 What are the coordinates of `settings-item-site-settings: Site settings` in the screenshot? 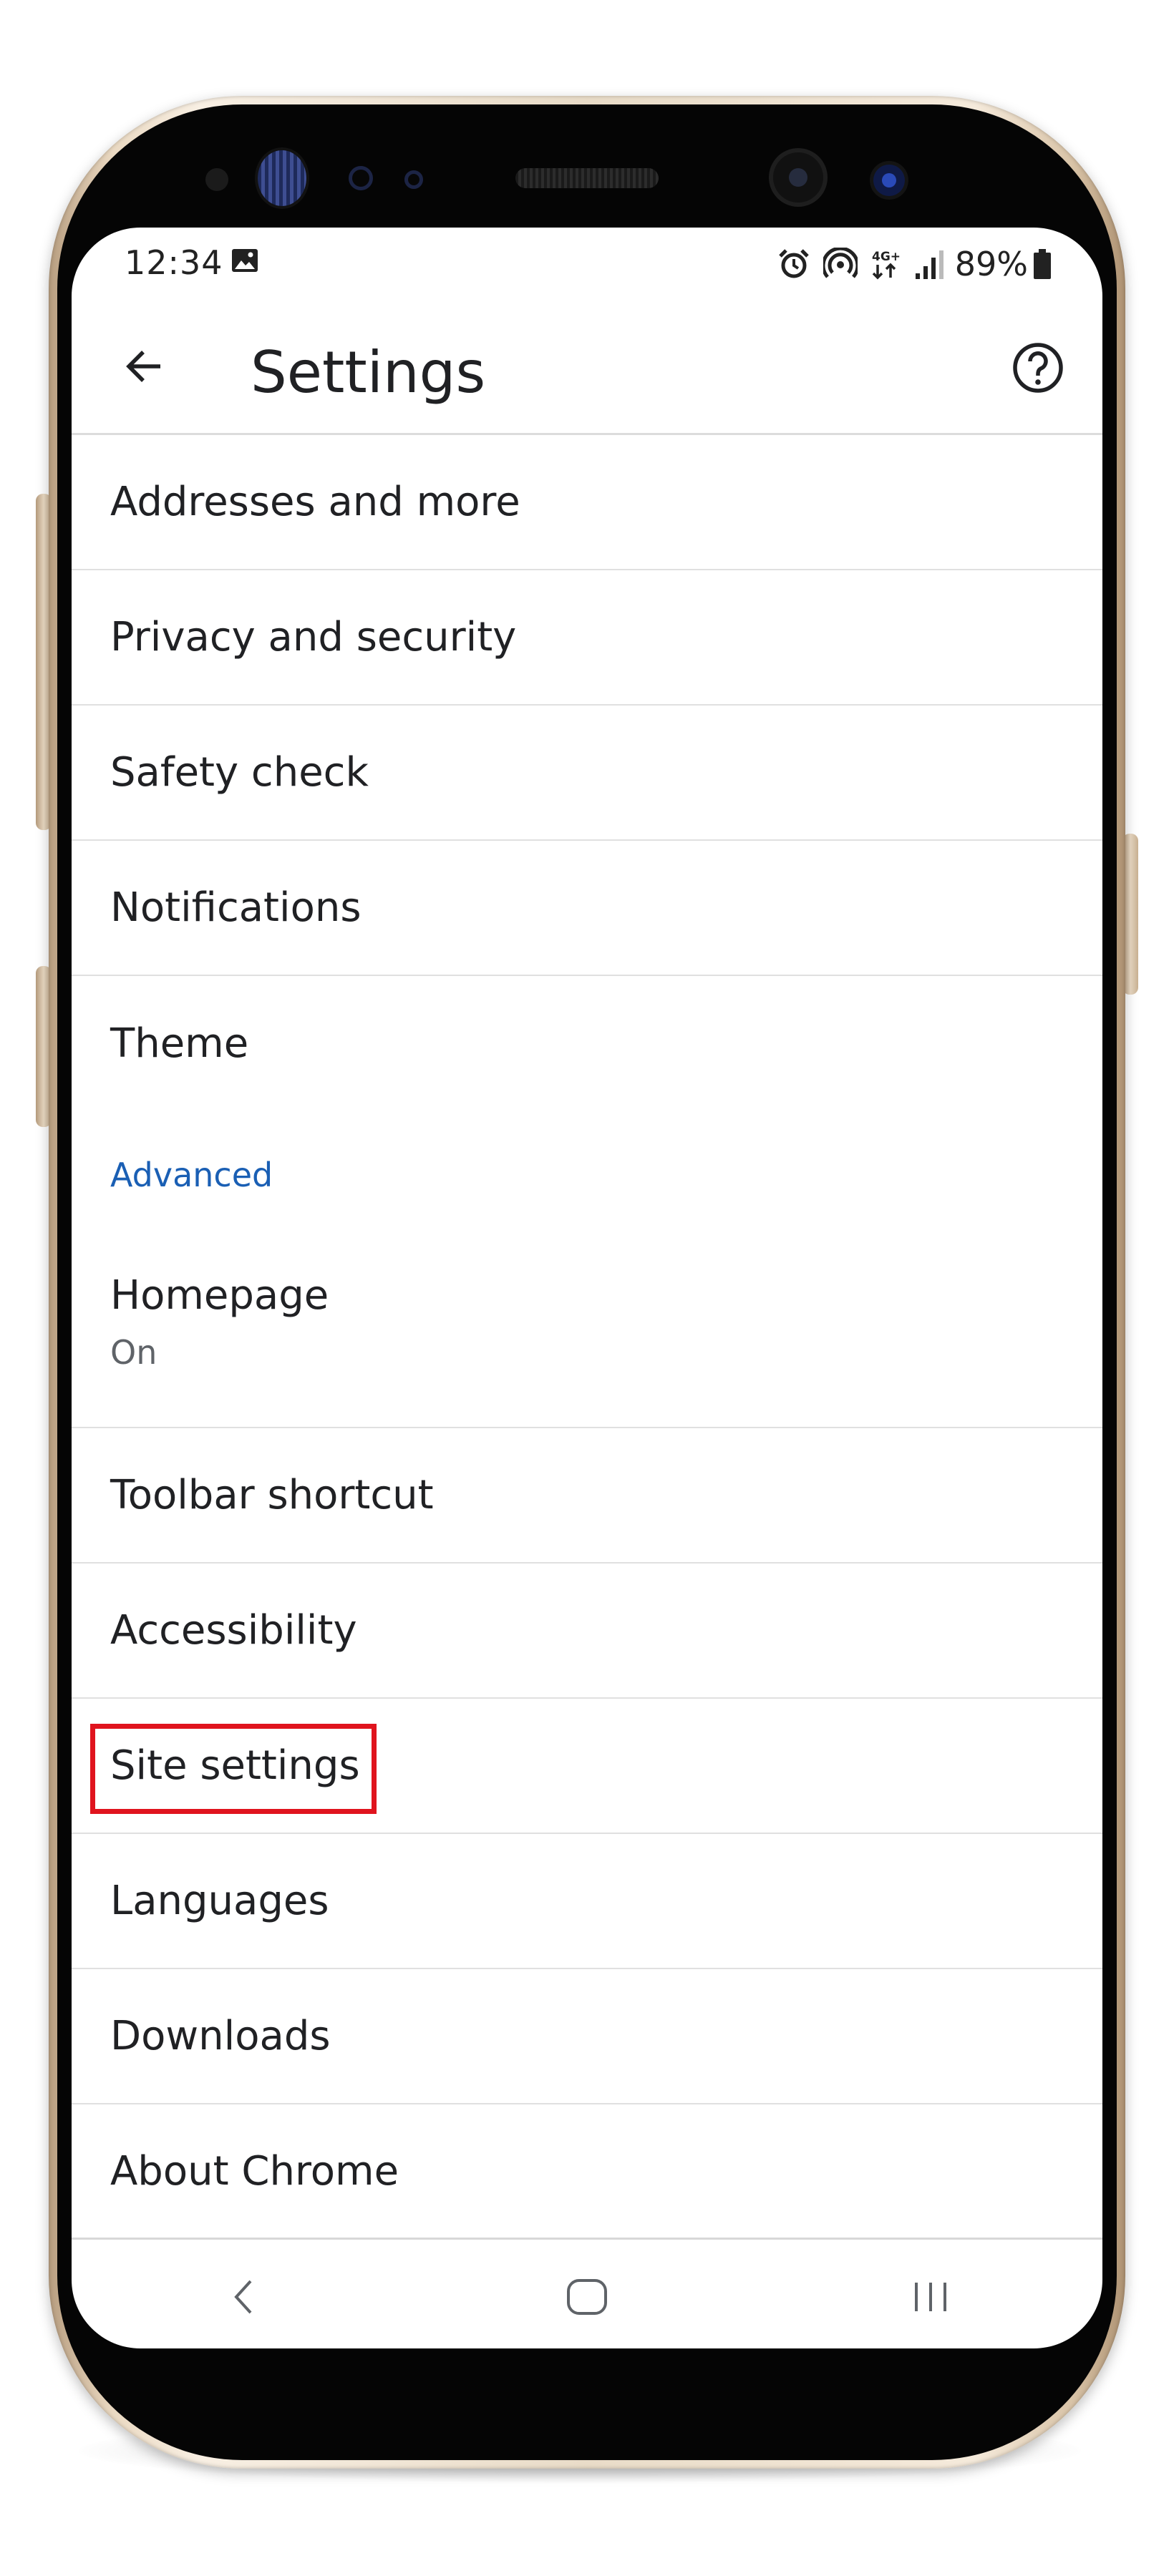 It's located at (587, 1766).